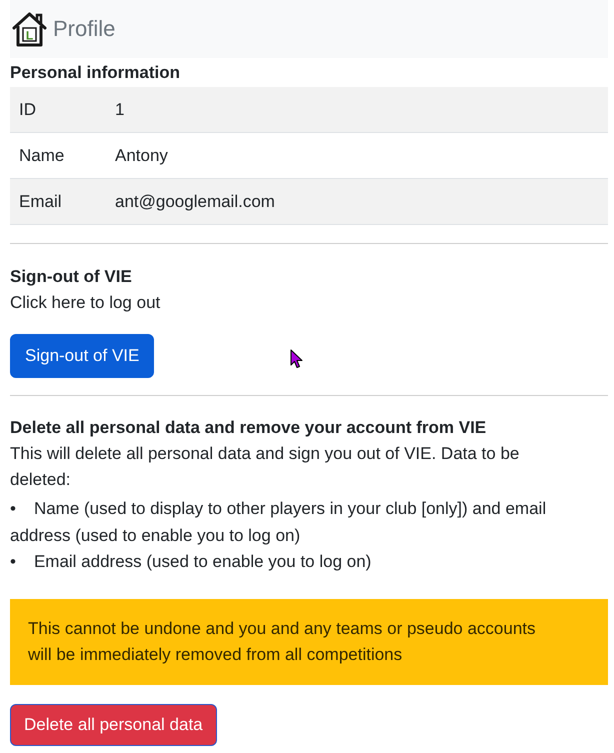 The image size is (614, 753). Describe the element at coordinates (191, 562) in the screenshot. I see `list-item-text: • Email address (used to enable you to log on)` at that location.